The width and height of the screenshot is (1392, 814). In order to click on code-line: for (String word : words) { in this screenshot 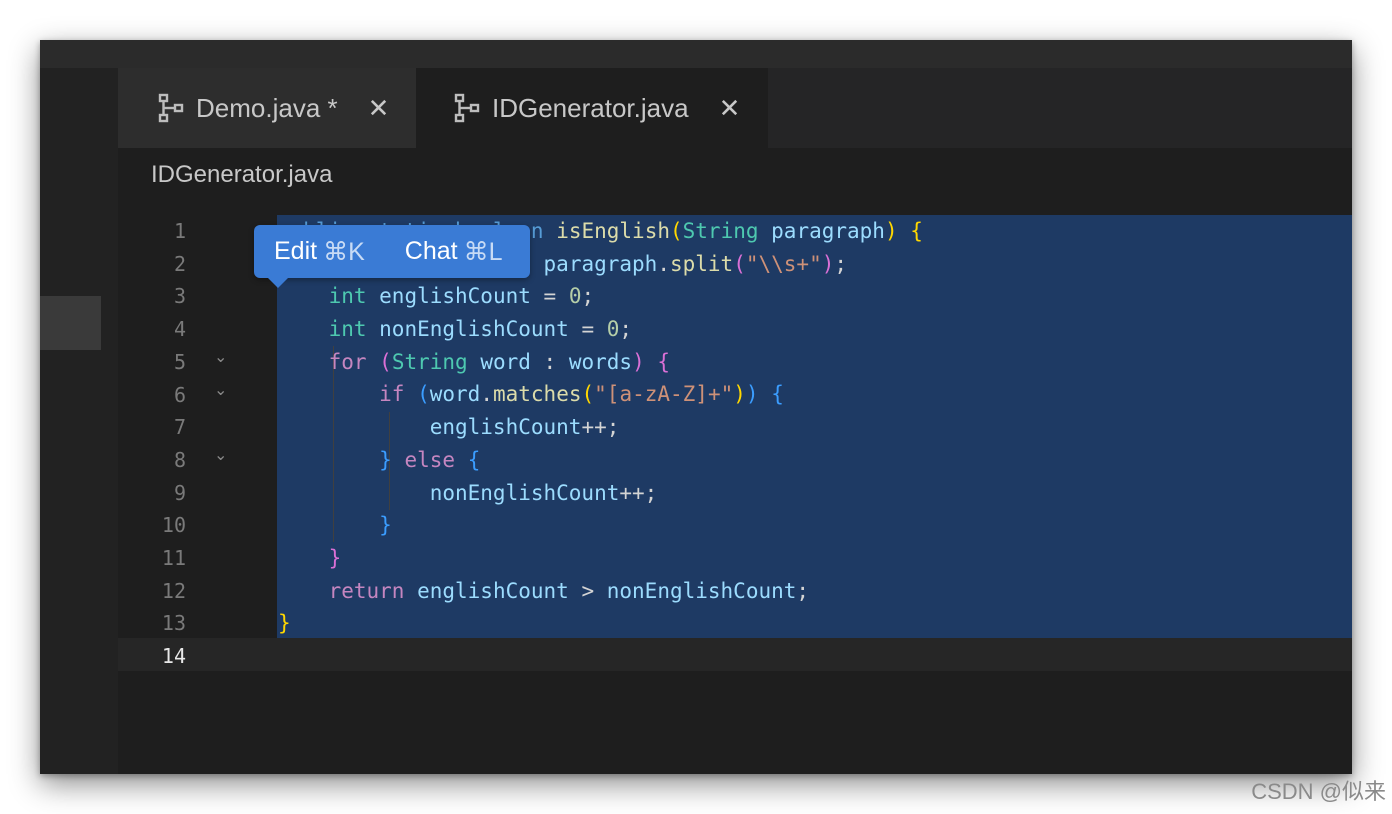, I will do `click(815, 362)`.